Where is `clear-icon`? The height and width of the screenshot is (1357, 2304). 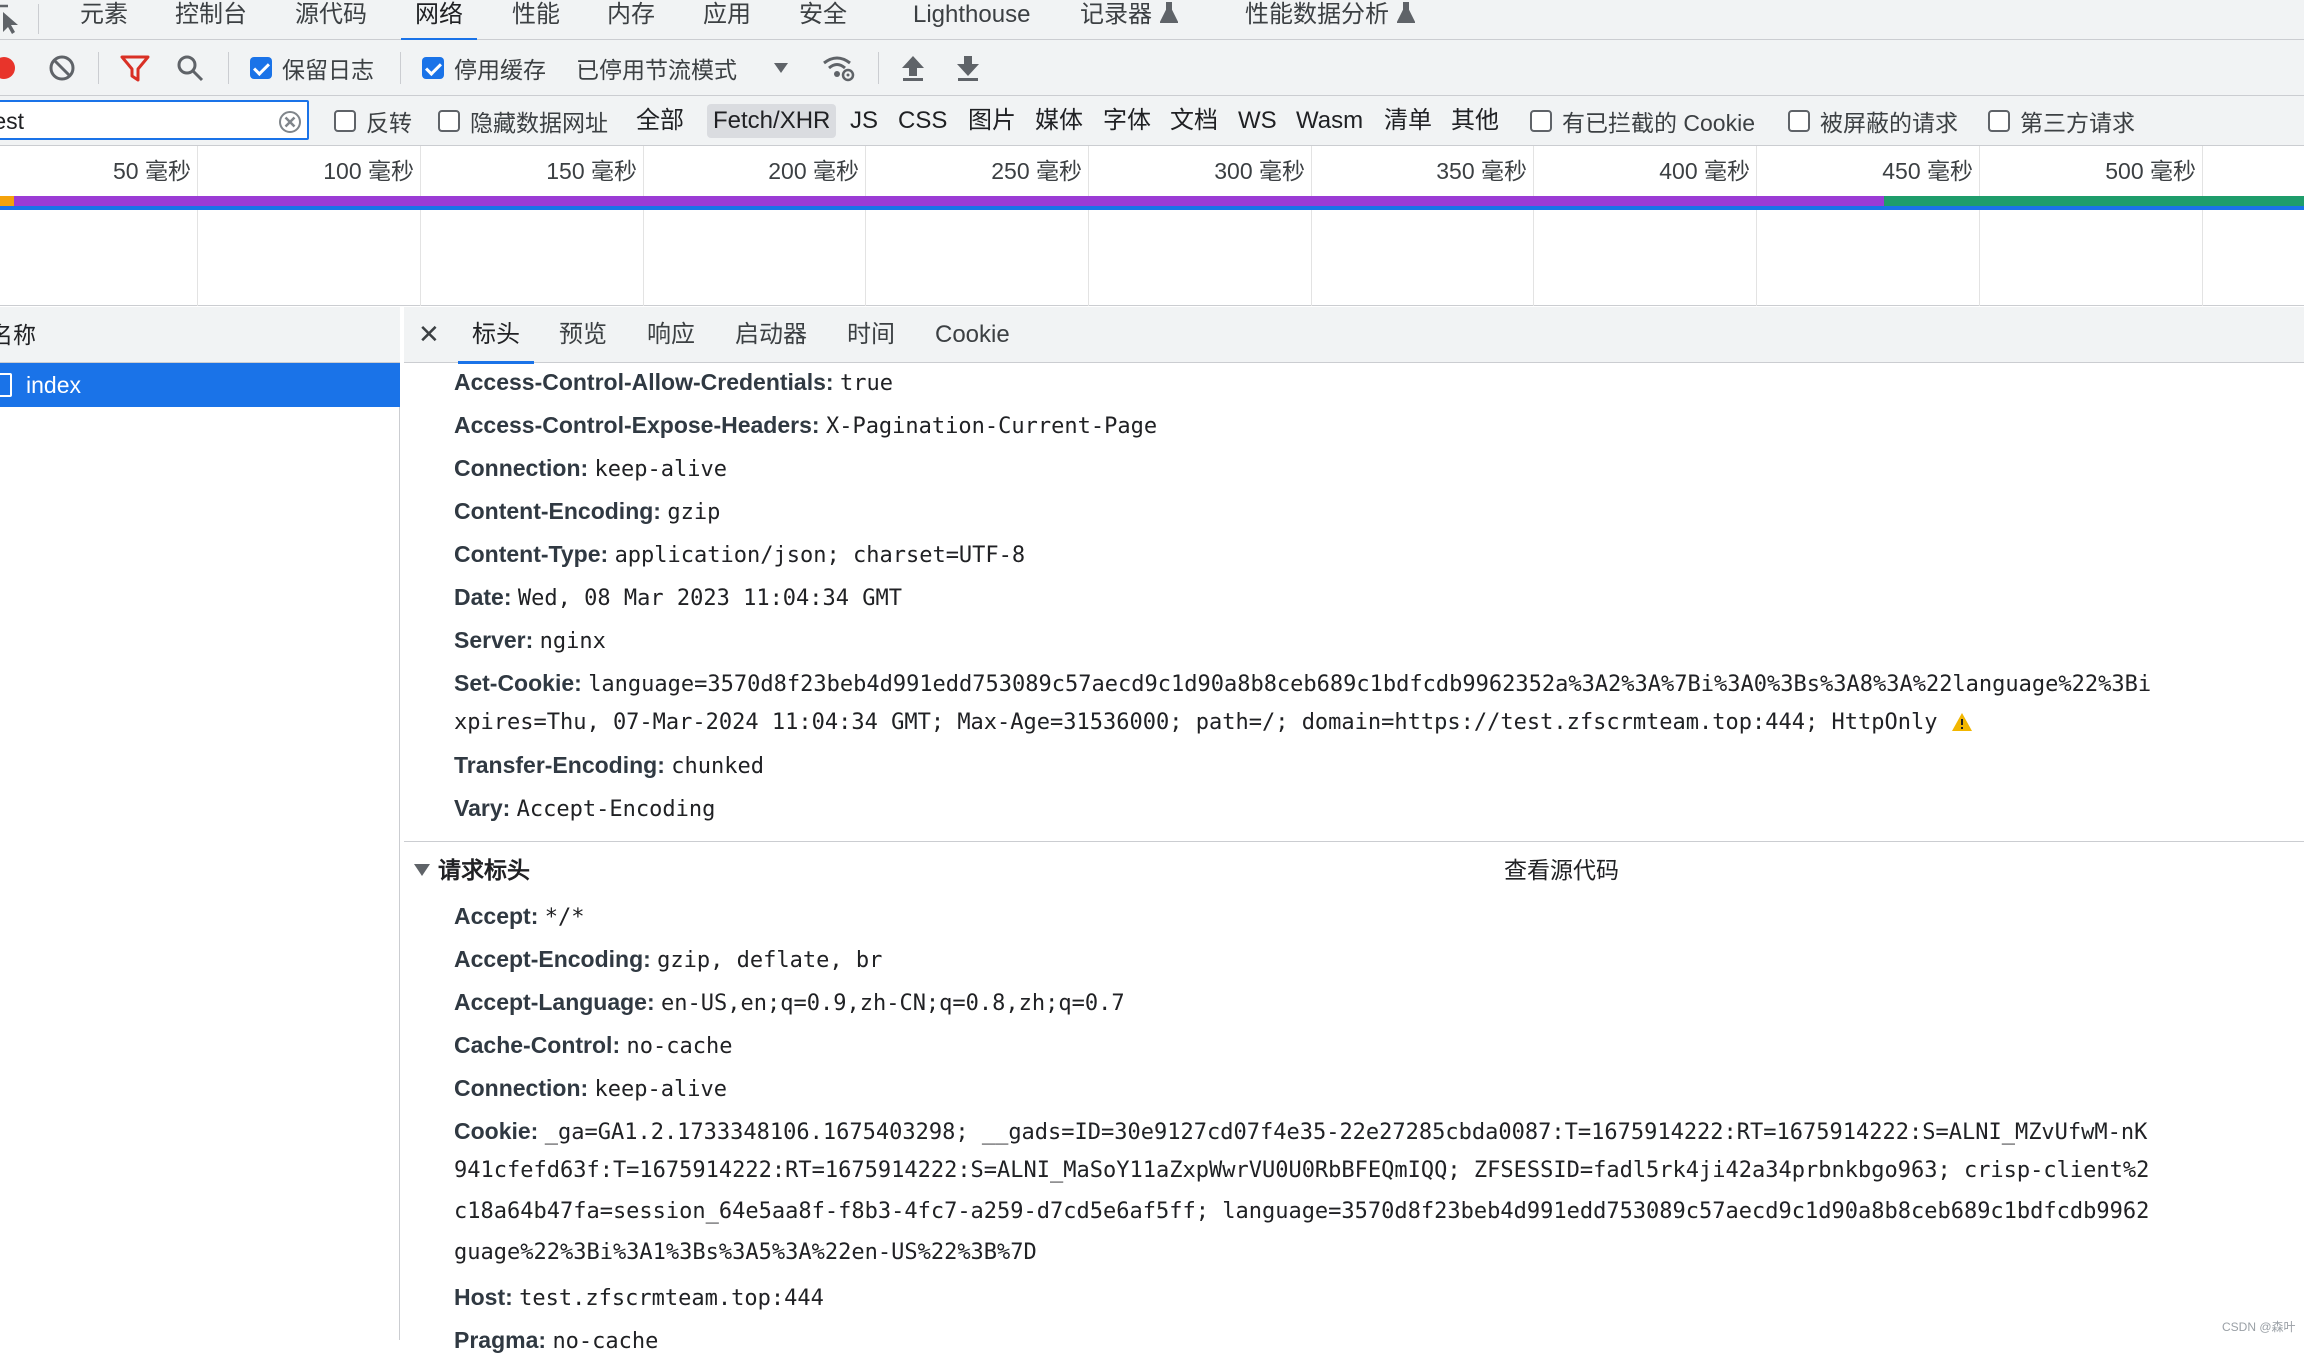 clear-icon is located at coordinates (62, 68).